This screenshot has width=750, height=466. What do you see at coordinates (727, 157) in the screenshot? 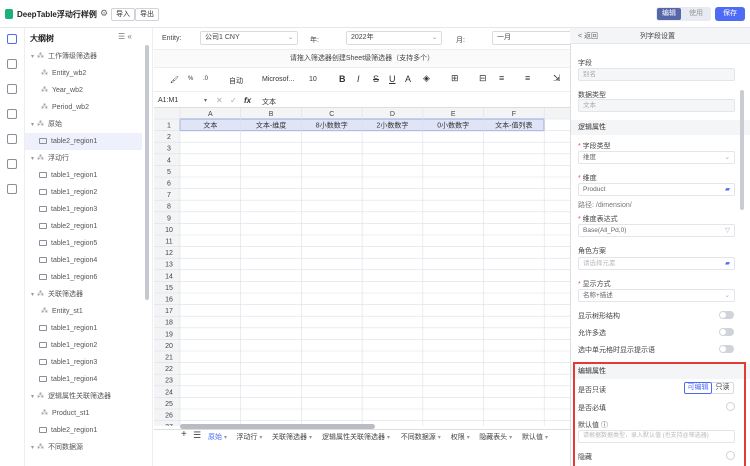
I see `chevron-down-icon: ⌄` at bounding box center [727, 157].